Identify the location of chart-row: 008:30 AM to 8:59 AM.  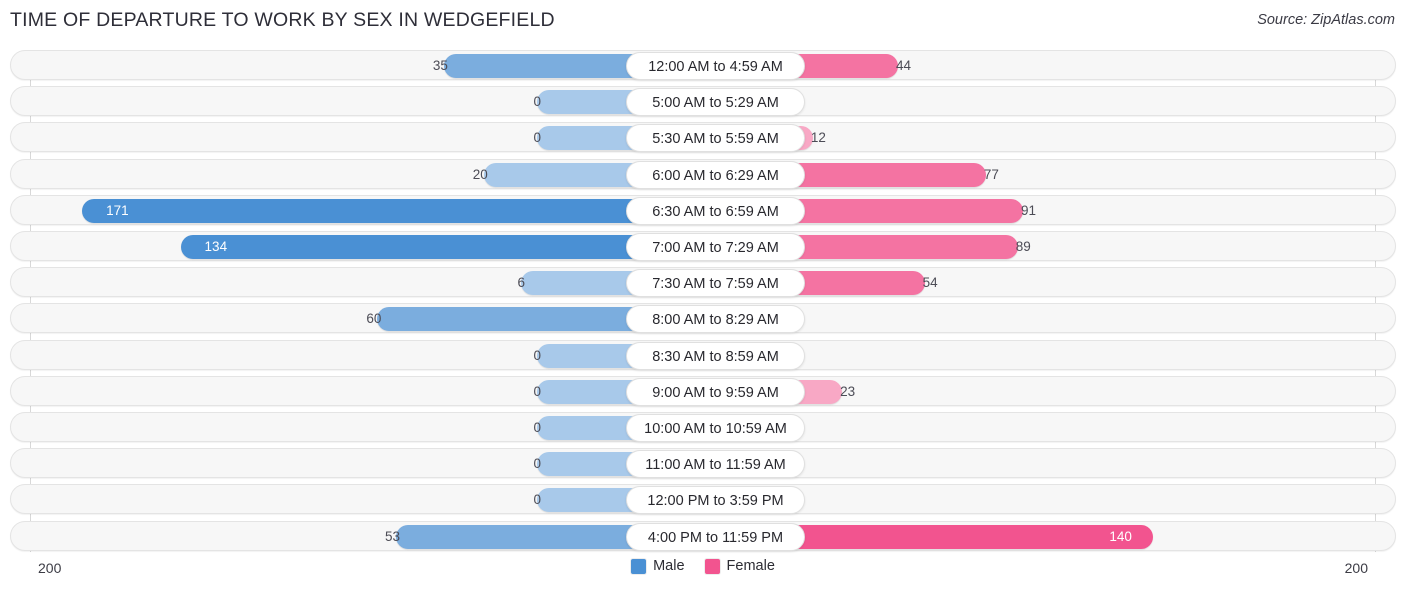
(703, 354).